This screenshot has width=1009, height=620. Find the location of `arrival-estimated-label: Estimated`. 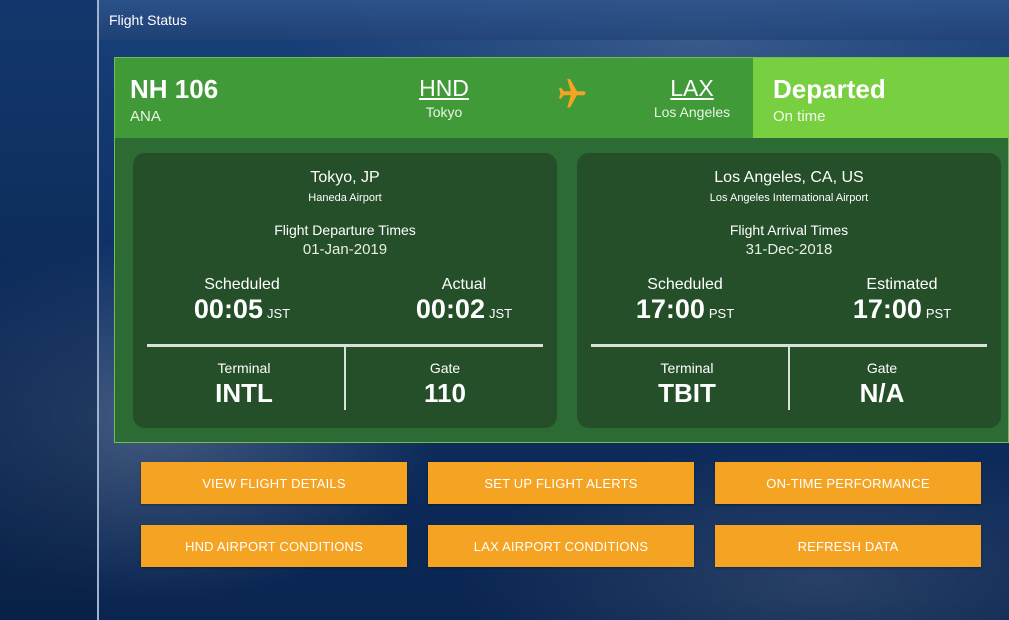

arrival-estimated-label: Estimated is located at coordinates (902, 284).